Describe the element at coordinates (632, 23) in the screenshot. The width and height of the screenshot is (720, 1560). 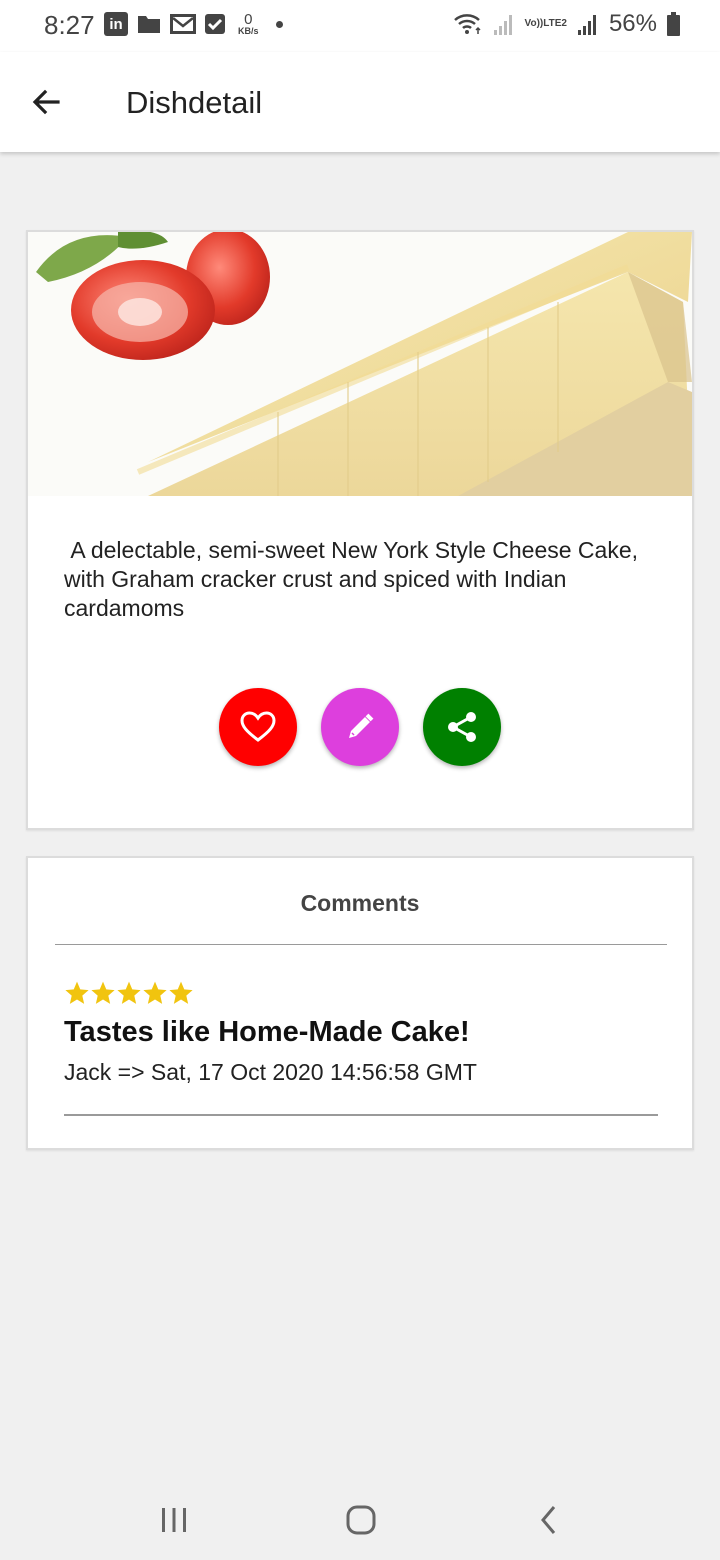
I see `battery-percent: 56%` at that location.